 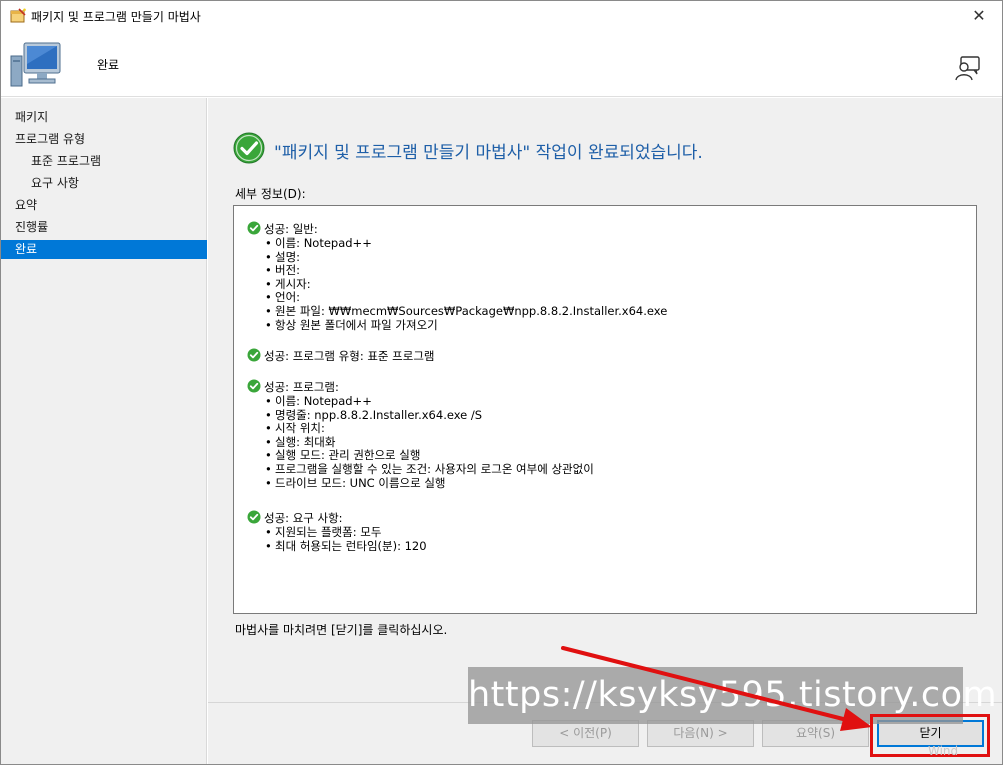 I want to click on list-item: 프로그램을 실행할 수 있는 조건: 사용자의 로그온 여부에 상관없이, so click(x=428, y=469).